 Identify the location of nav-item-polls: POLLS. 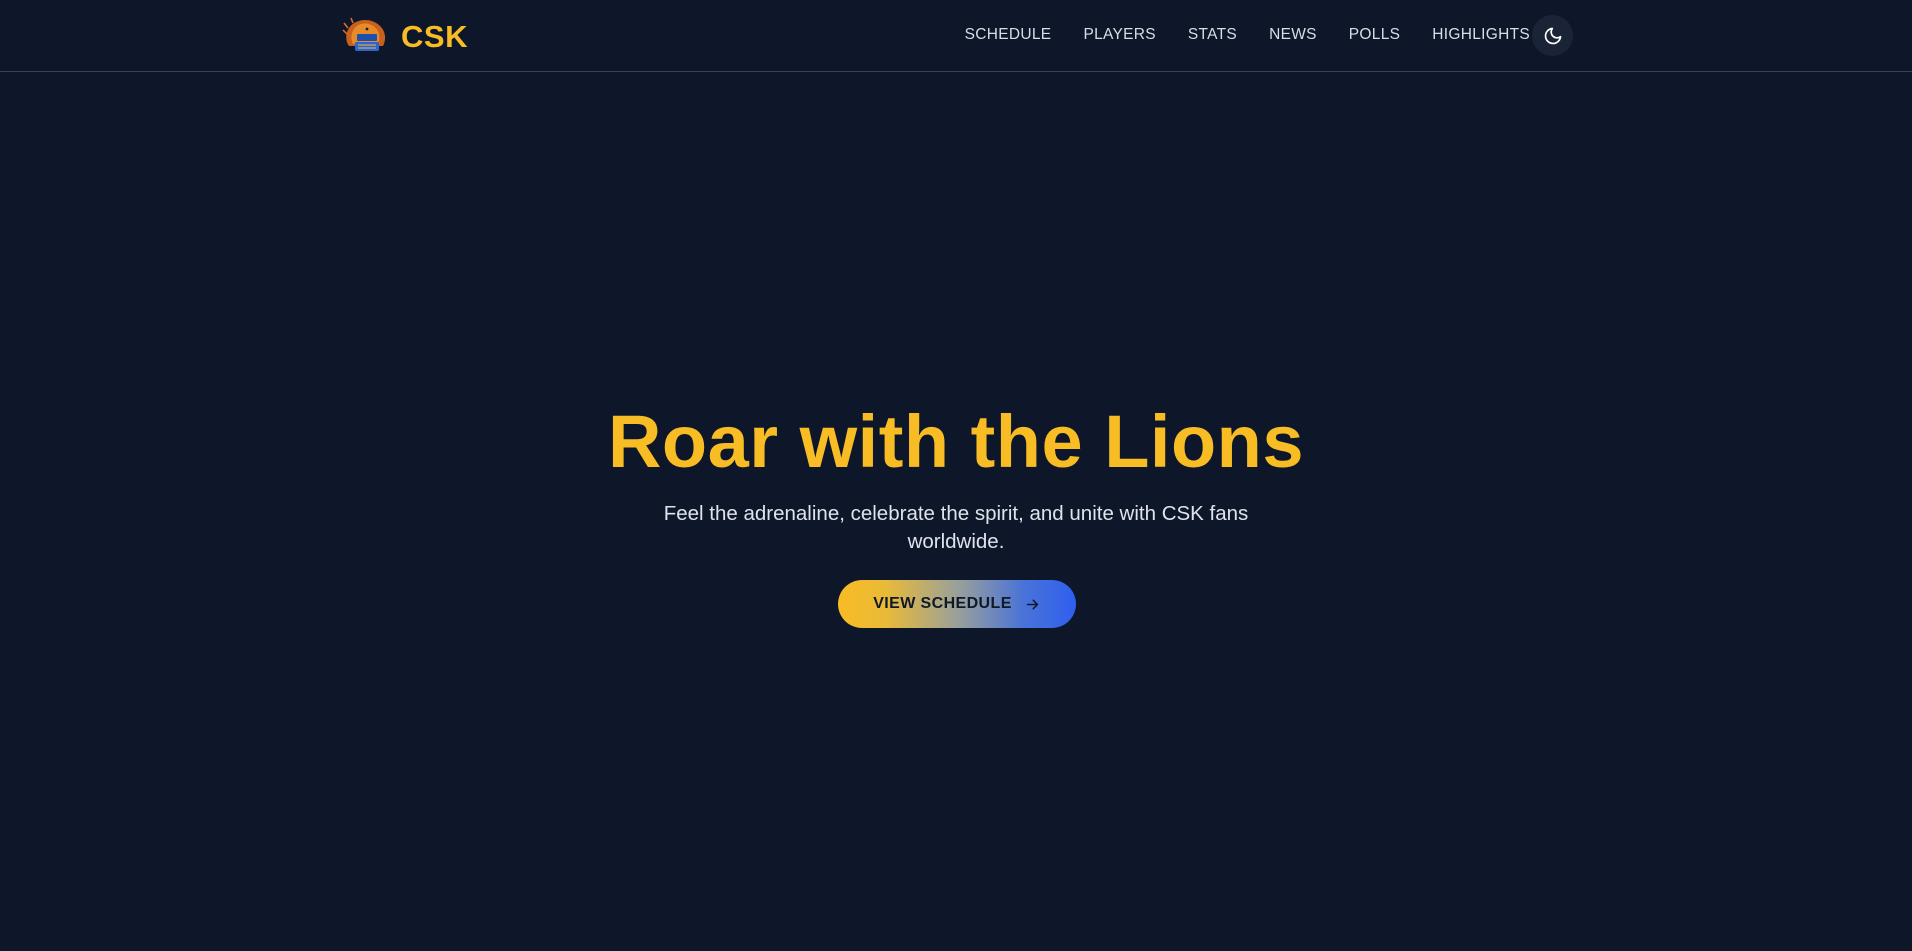
(1374, 34).